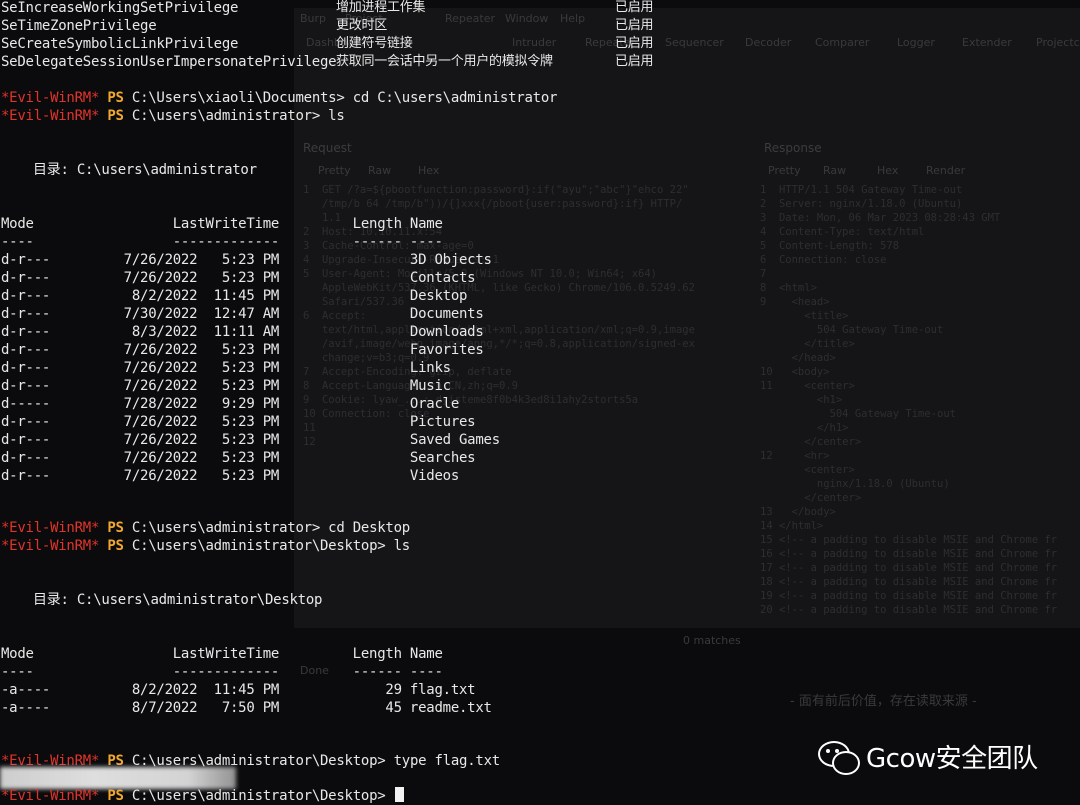 This screenshot has height=805, width=1080. I want to click on listing-row: d-r--- 7/26/2022 5:23 PM Links, so click(226, 368).